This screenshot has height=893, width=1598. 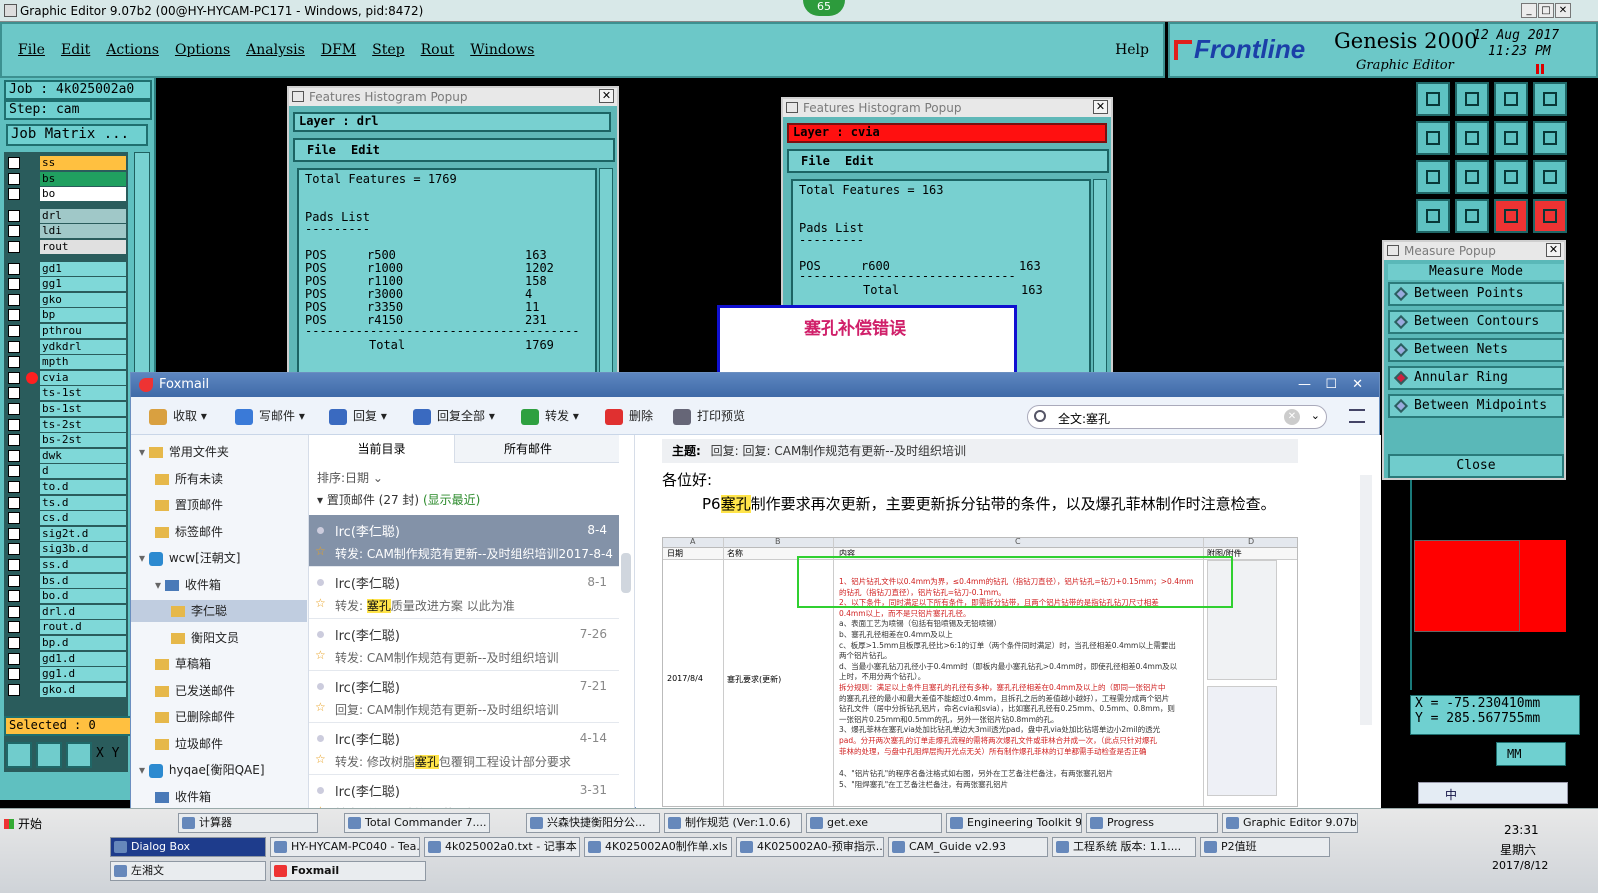 What do you see at coordinates (1521, 830) in the screenshot?
I see `clock-time: 23:31` at bounding box center [1521, 830].